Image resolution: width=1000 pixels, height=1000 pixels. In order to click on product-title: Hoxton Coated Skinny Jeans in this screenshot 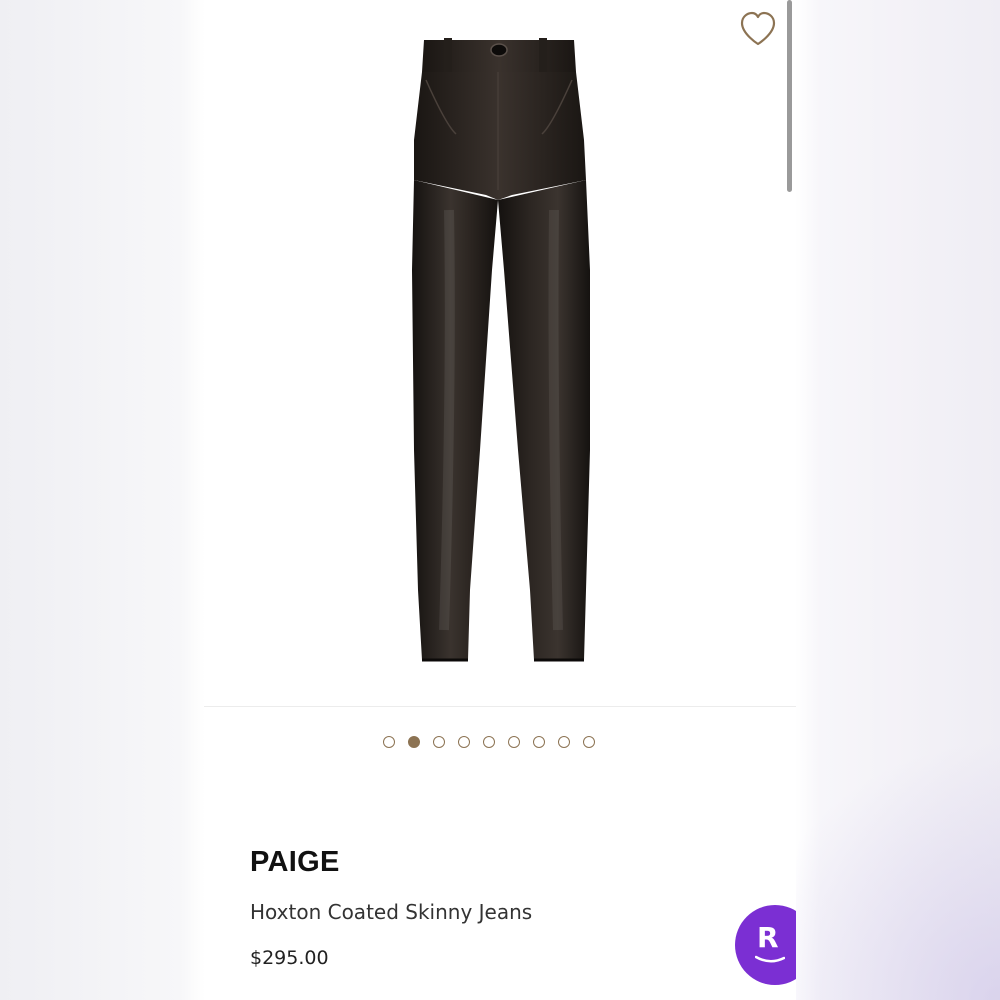, I will do `click(391, 912)`.